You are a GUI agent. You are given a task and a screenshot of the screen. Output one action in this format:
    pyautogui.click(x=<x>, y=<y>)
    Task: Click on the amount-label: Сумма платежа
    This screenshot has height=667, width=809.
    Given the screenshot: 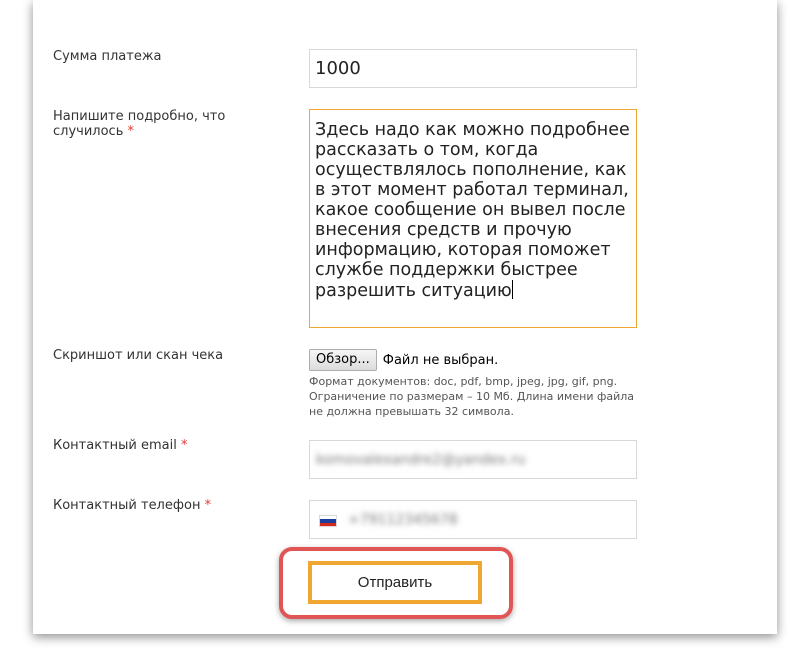 What is the action you would take?
    pyautogui.click(x=107, y=56)
    